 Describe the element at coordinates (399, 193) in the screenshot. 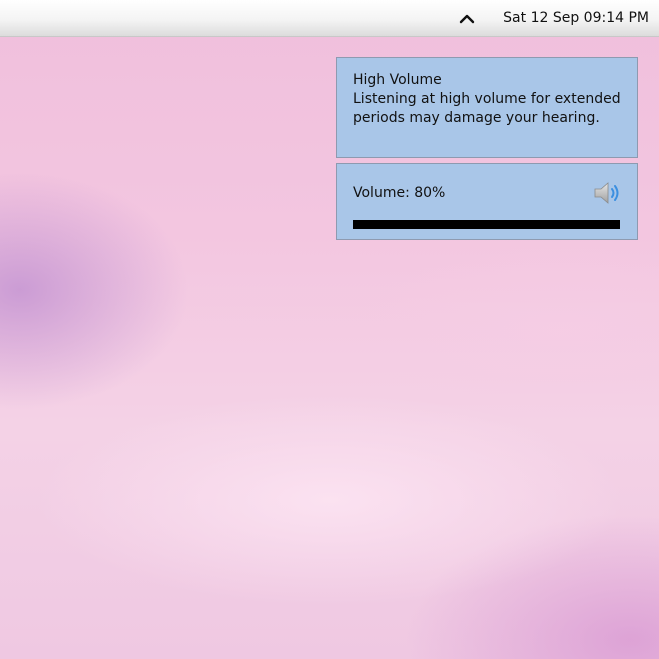

I see `volume-label: Volume: 80%` at that location.